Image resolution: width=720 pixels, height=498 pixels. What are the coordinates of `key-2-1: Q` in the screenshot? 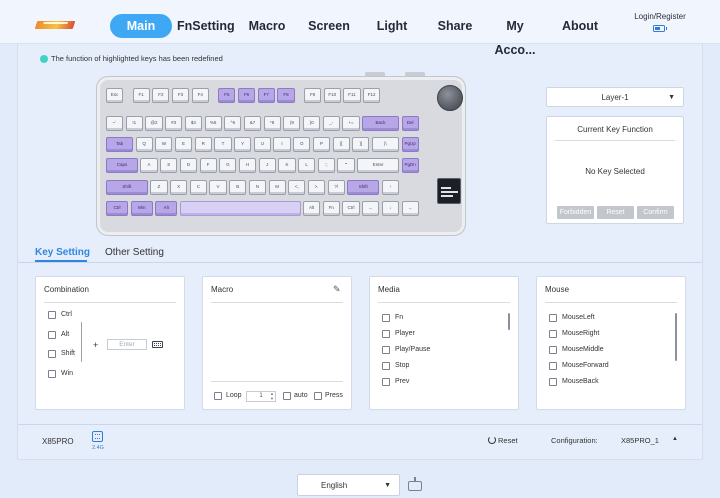 It's located at (144, 144).